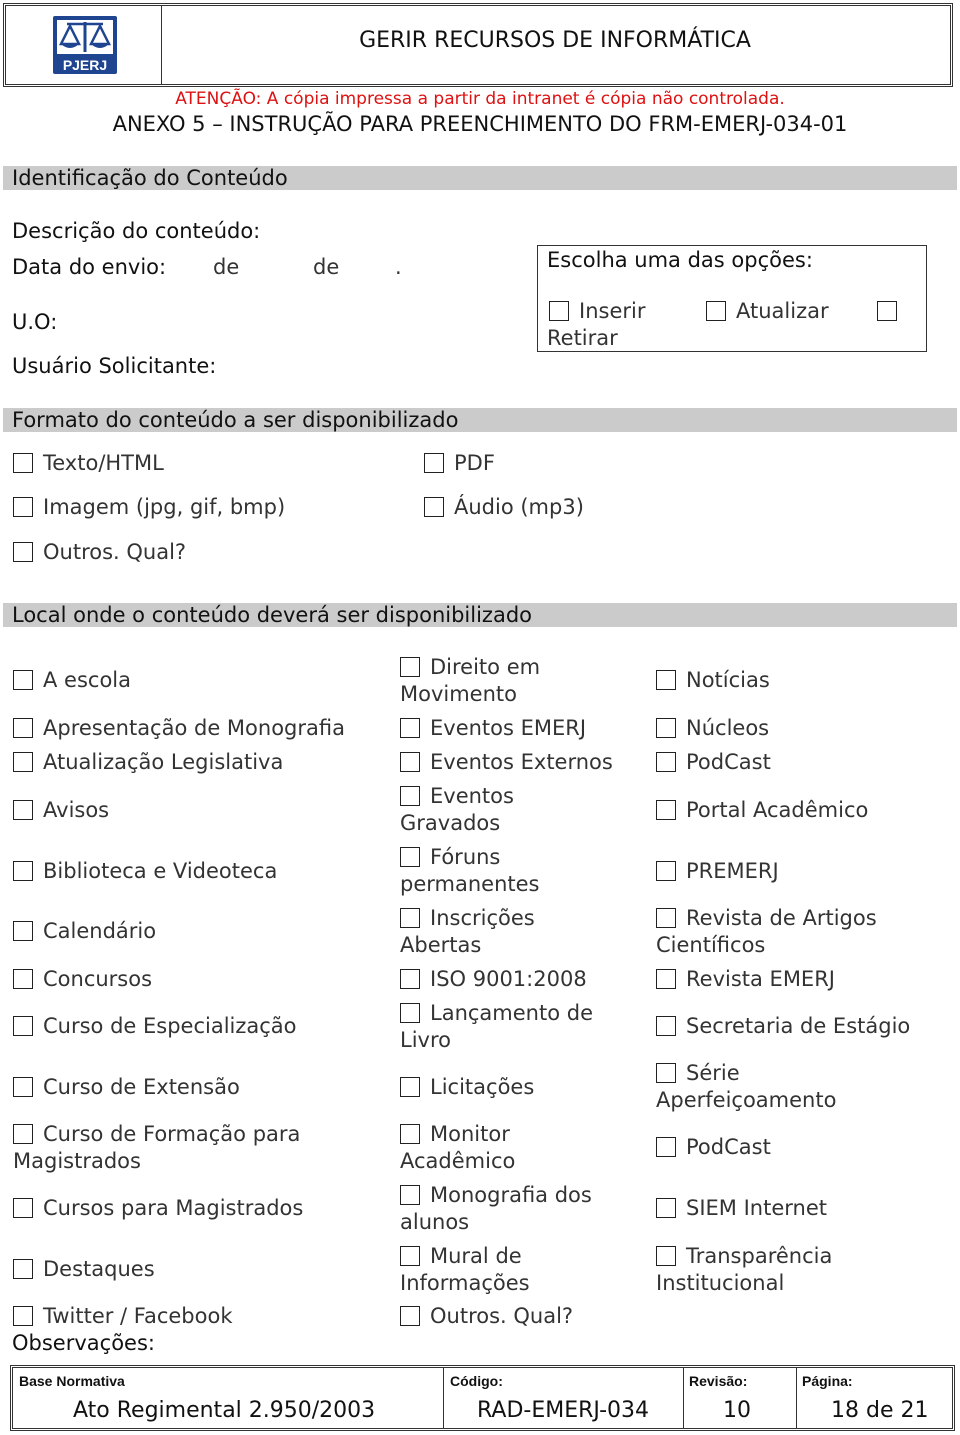 The width and height of the screenshot is (960, 1435). I want to click on location-option-destaques: Destaques, so click(84, 1269).